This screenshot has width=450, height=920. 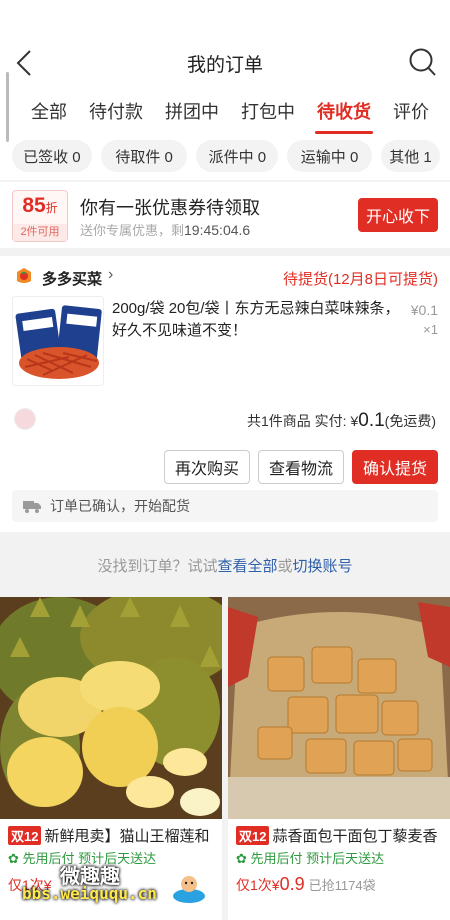 I want to click on tab-pending-receipt: 待收货, so click(x=344, y=113).